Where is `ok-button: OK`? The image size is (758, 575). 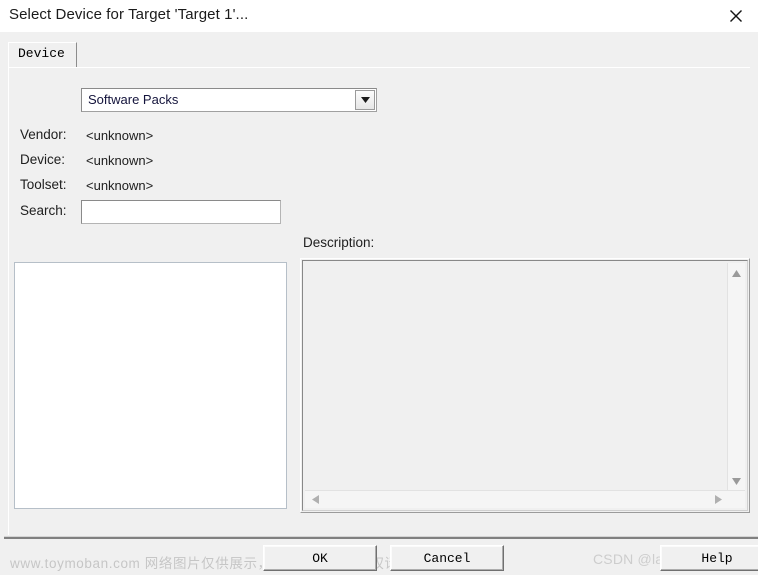
ok-button: OK is located at coordinates (320, 558).